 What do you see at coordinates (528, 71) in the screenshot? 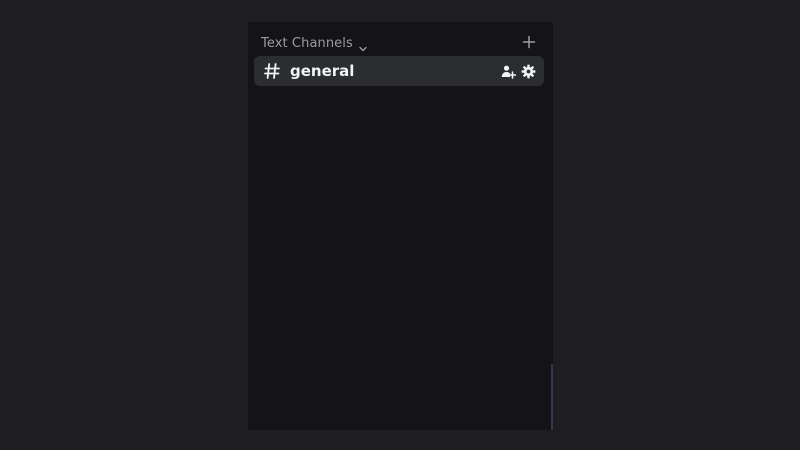
I see `gear-icon` at bounding box center [528, 71].